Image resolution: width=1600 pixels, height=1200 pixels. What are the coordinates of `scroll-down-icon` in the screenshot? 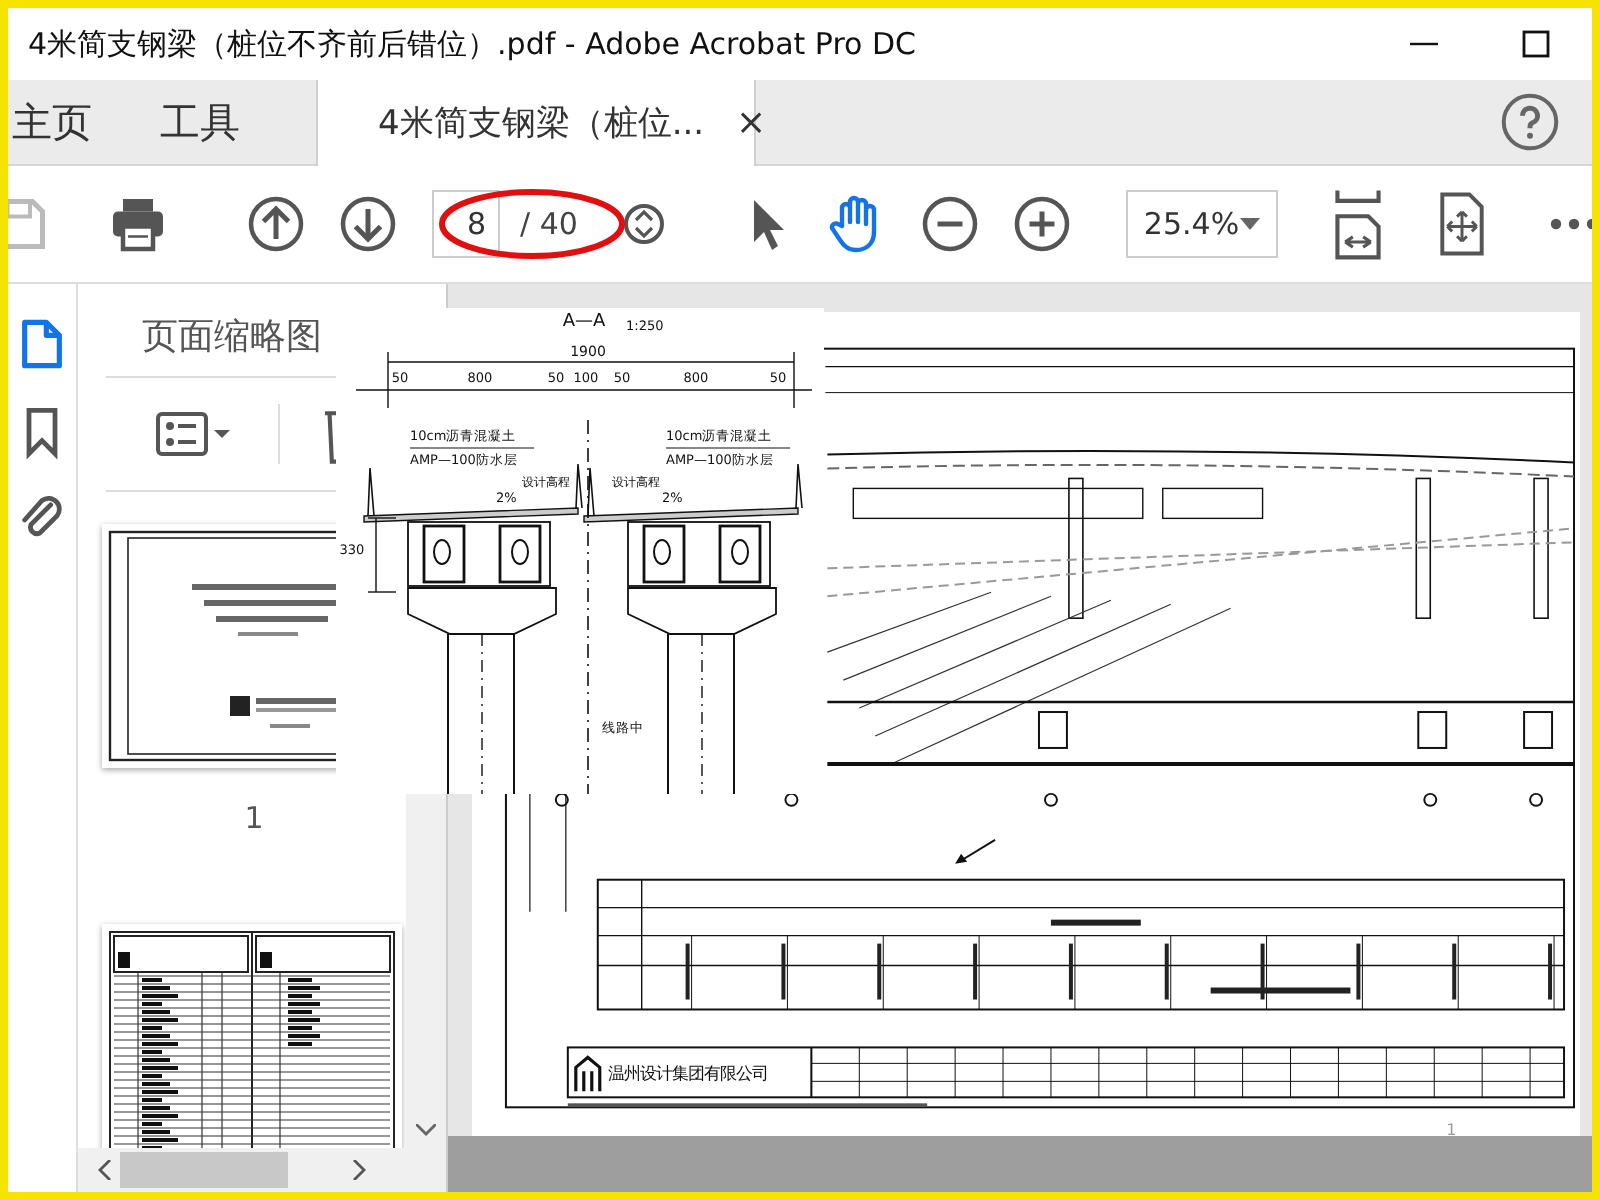 It's located at (426, 1130).